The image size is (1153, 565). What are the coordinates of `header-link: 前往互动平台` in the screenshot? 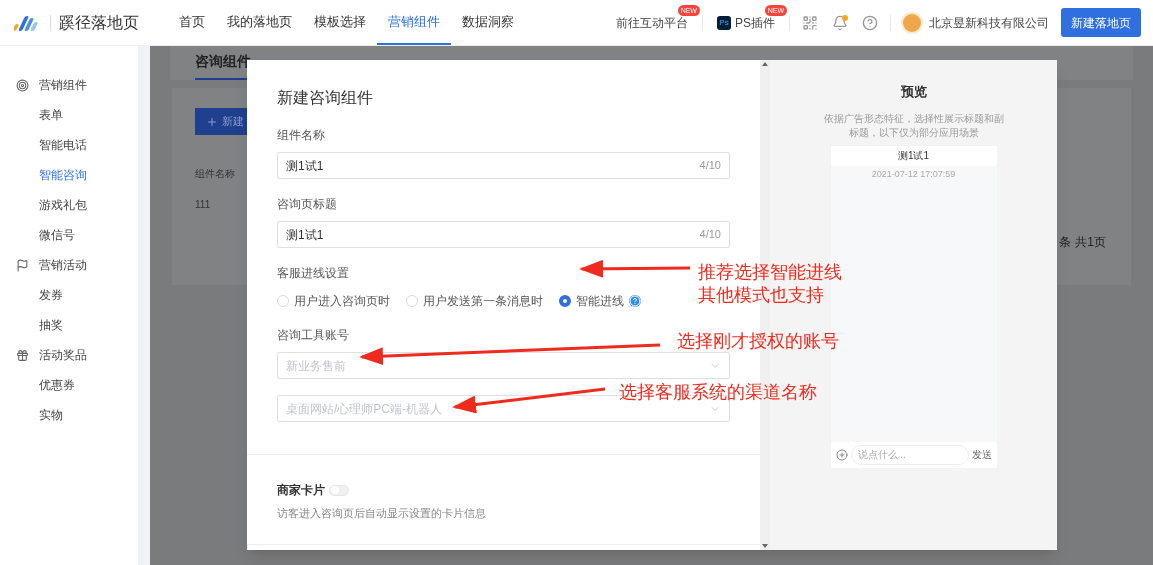 It's located at (652, 22).